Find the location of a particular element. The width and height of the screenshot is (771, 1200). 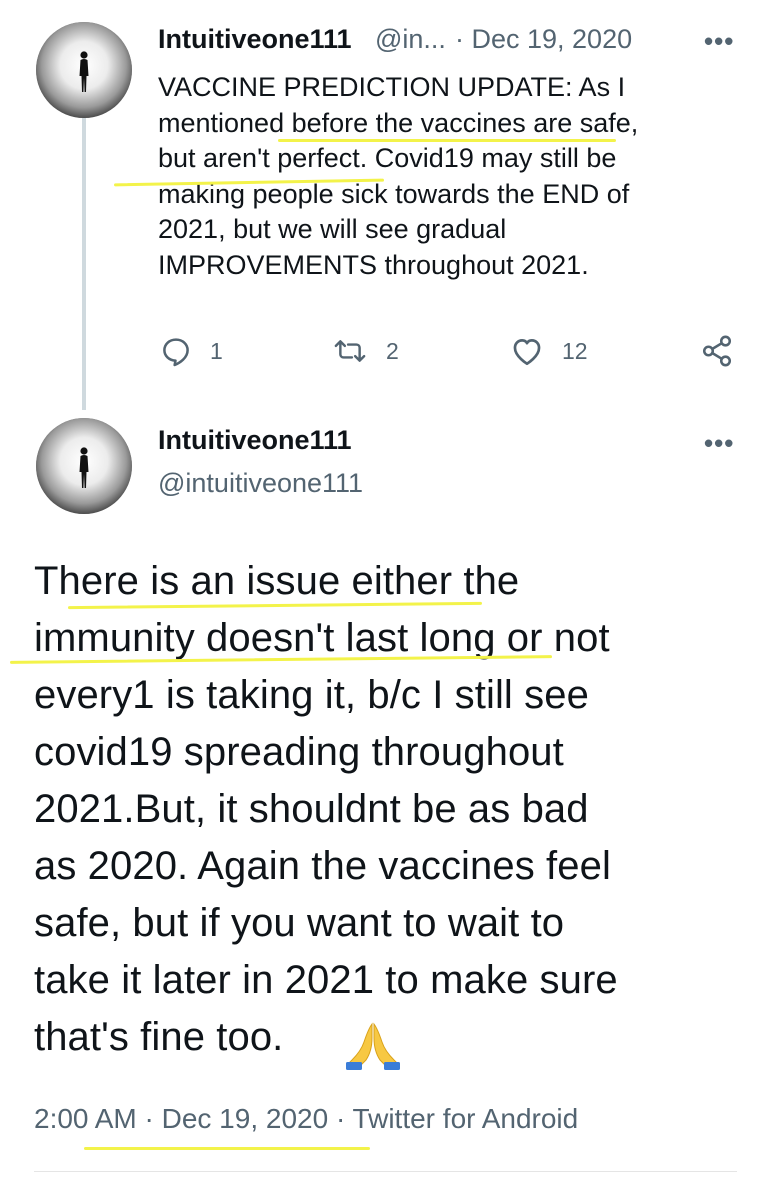

retweet-count: 2 is located at coordinates (392, 350).